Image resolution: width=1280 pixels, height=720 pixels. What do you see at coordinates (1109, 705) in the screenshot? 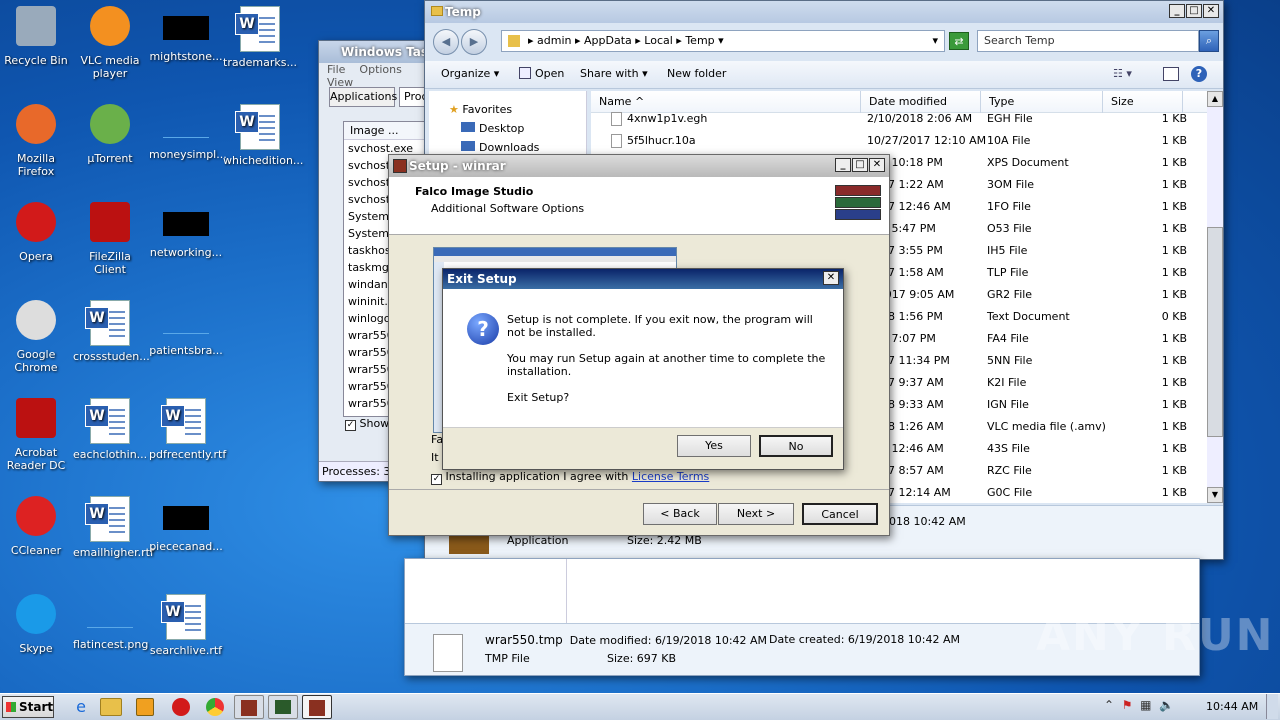
I see `show-hidden-icons: ⌃` at bounding box center [1109, 705].